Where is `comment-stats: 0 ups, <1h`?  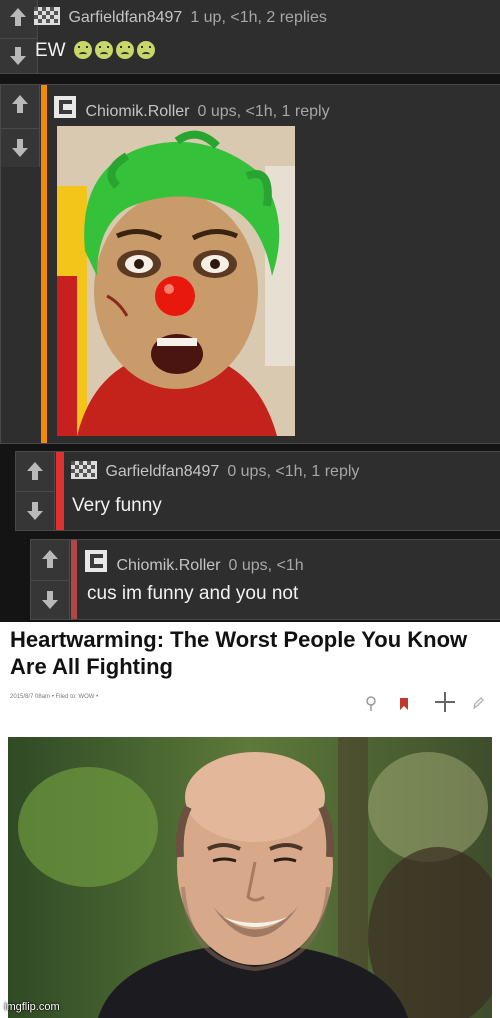
comment-stats: 0 ups, <1h is located at coordinates (266, 565).